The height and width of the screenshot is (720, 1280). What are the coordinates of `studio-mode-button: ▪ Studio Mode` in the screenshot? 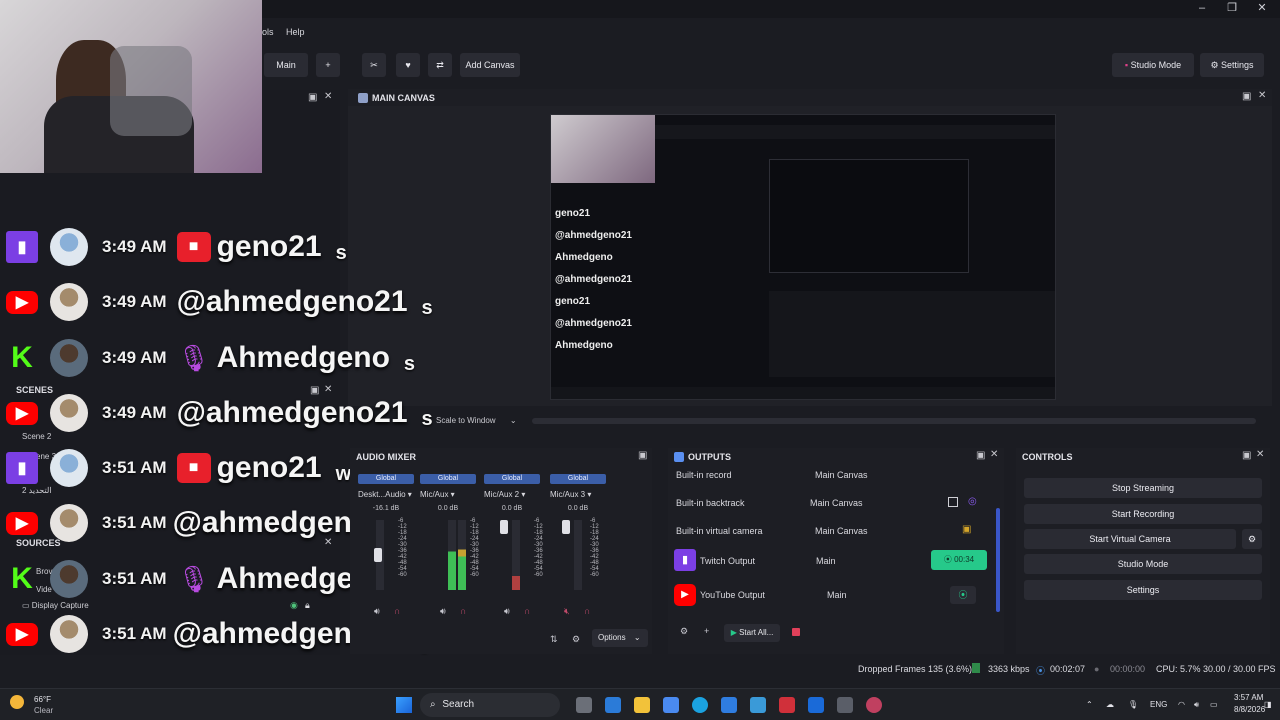 It's located at (1153, 65).